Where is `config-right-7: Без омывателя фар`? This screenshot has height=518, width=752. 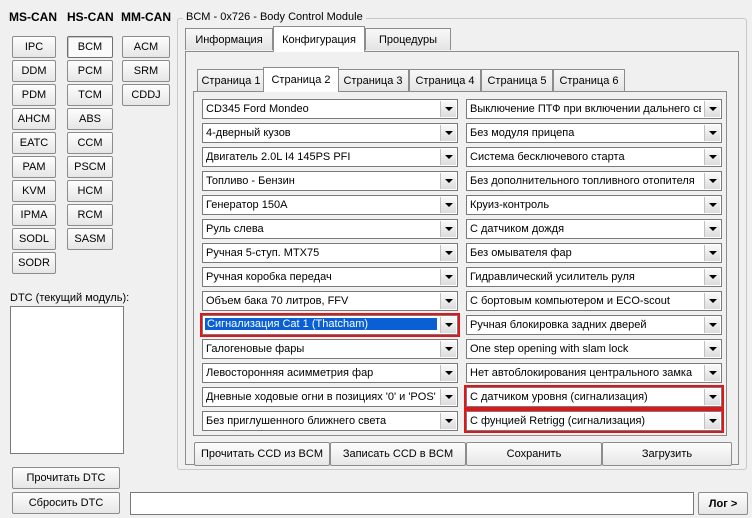
config-right-7: Без омывателя фар is located at coordinates (594, 253).